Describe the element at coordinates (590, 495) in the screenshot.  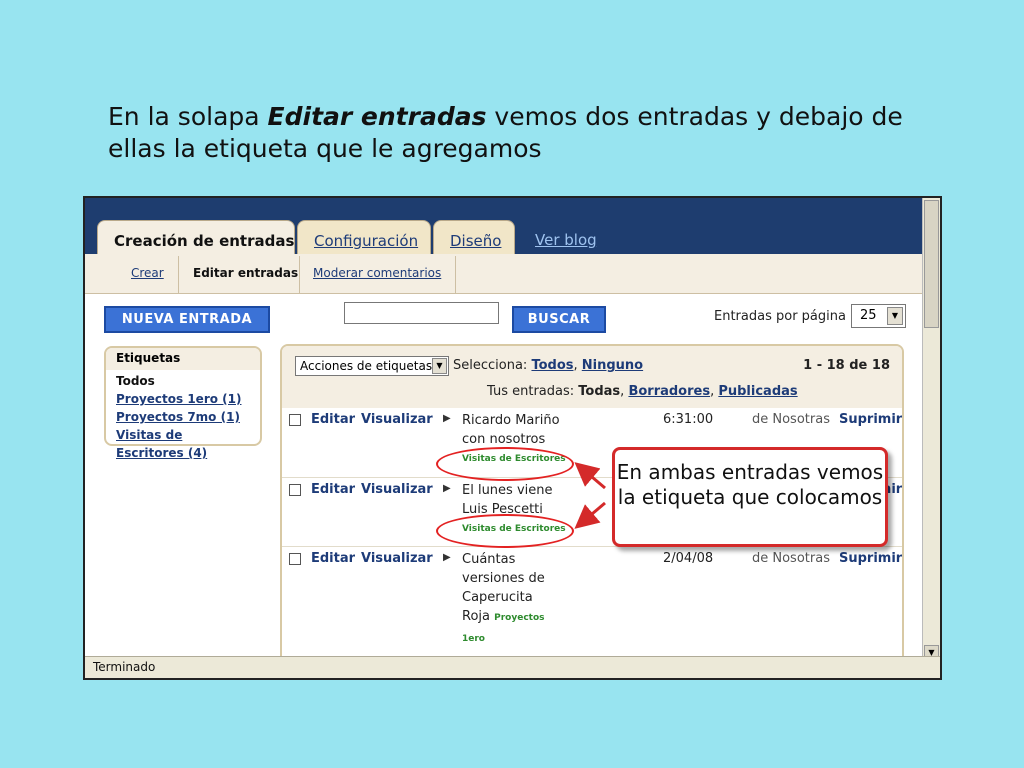
I see `callout-arrows` at that location.